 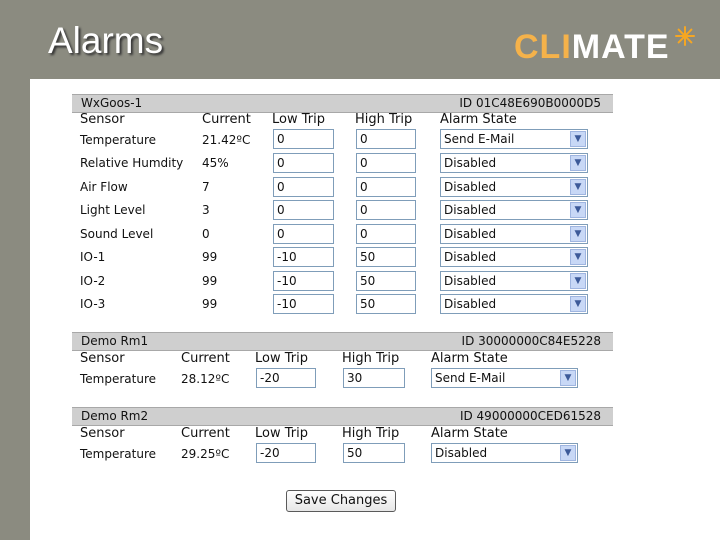 I want to click on section-name: Demo Rm2, so click(x=115, y=416).